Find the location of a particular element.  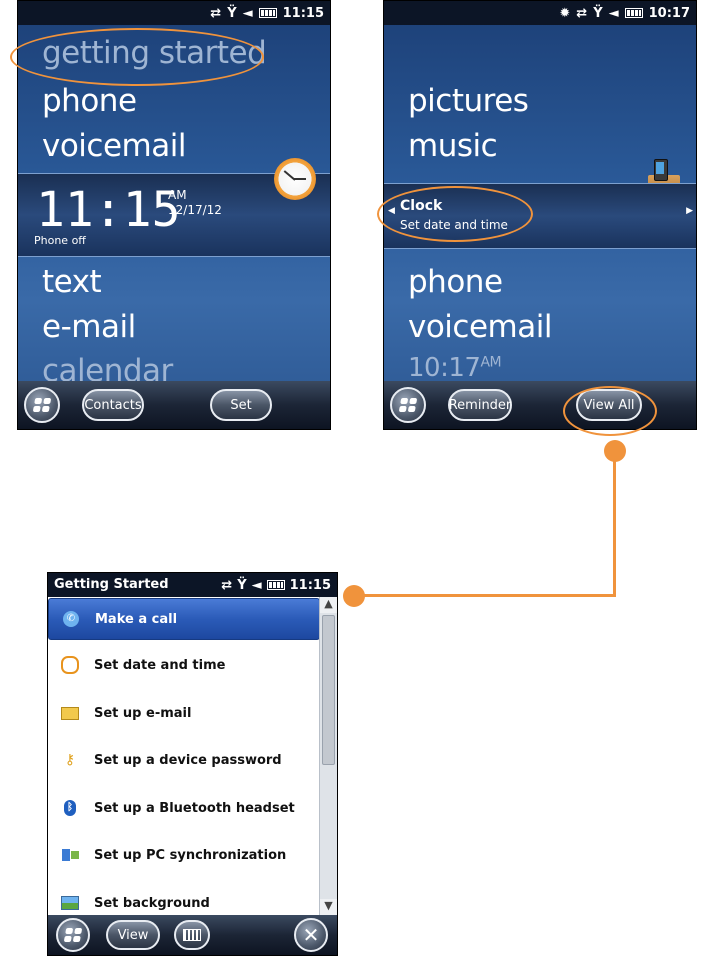

scroll-up-icon: ▲ is located at coordinates (328, 605).